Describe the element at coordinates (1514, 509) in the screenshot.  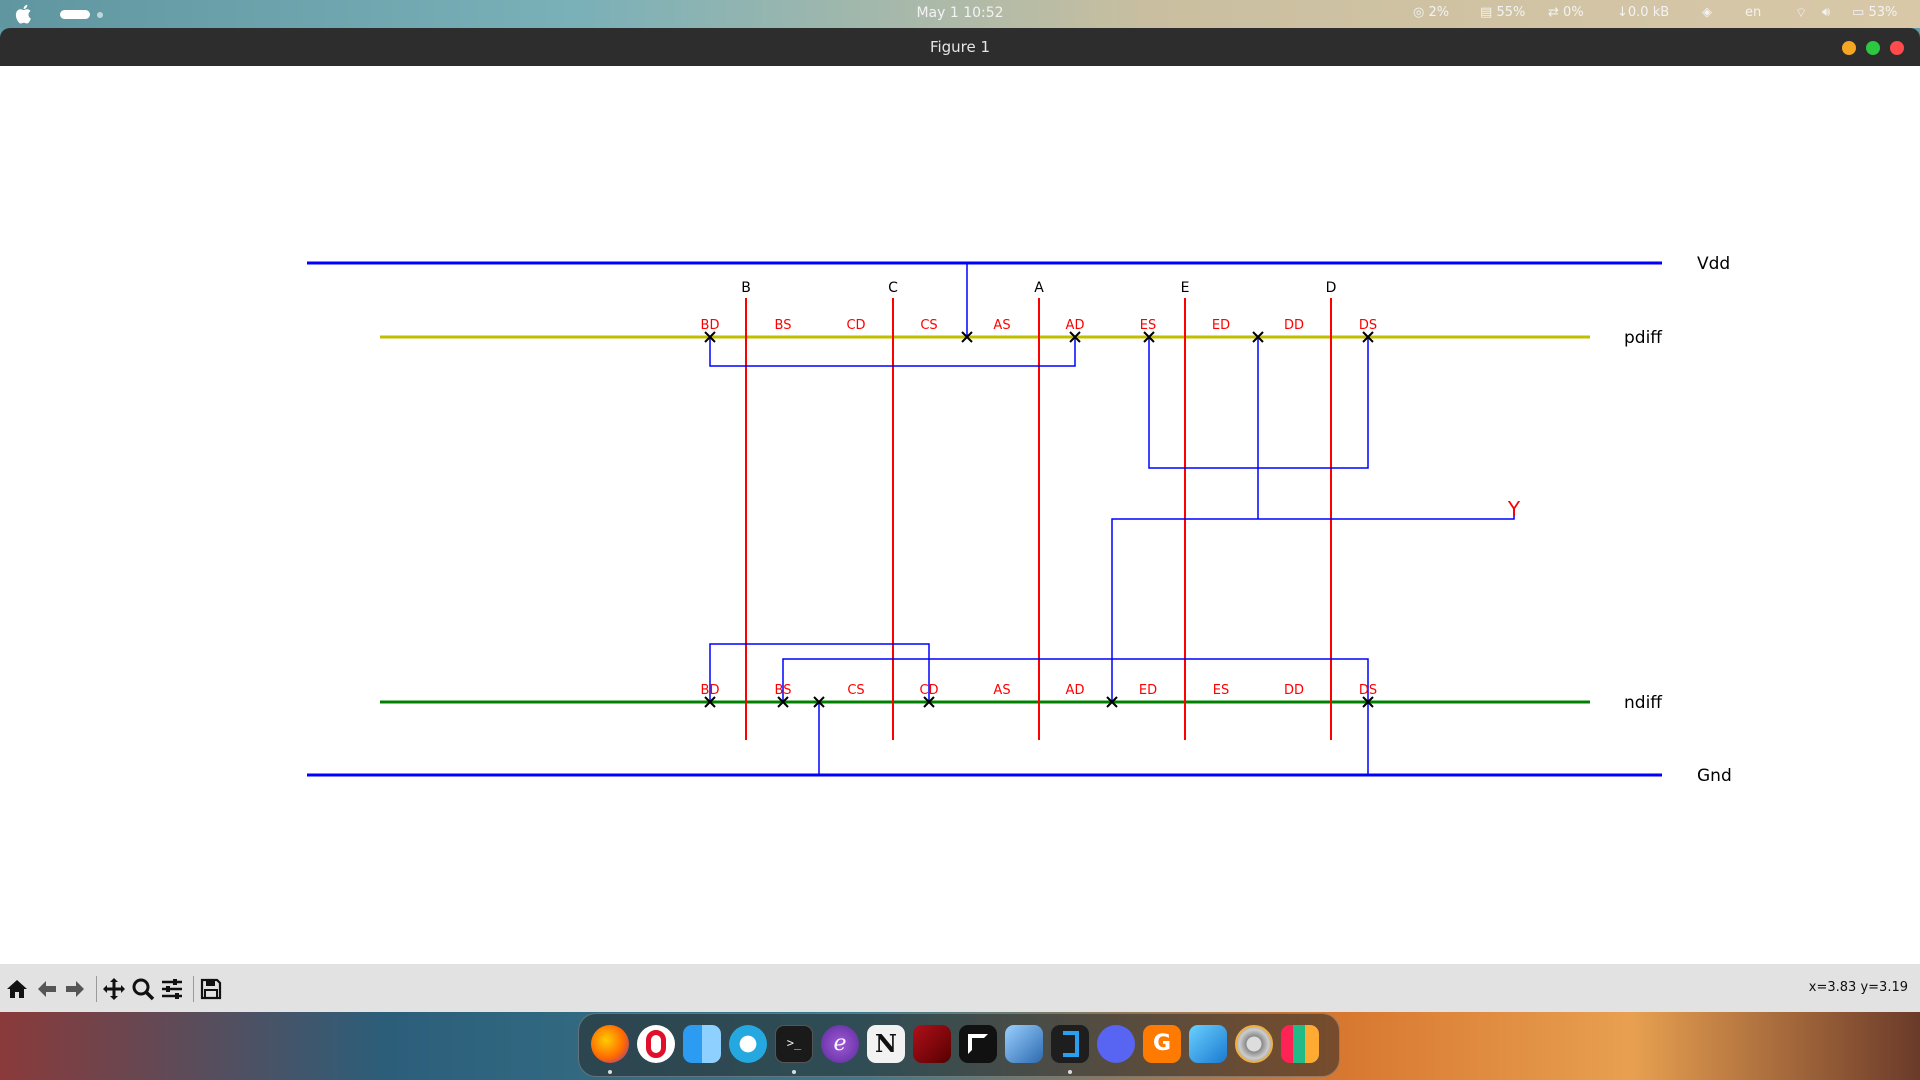
I see `output-y-label: Y` at that location.